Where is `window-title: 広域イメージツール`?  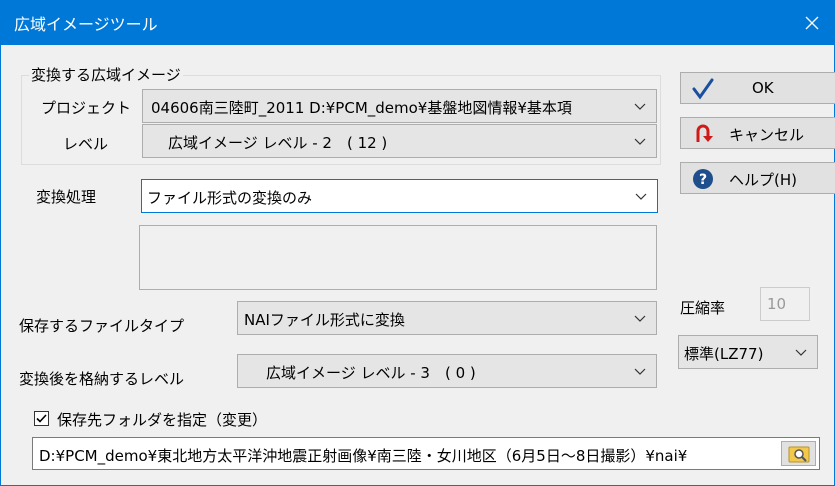 window-title: 広域イメージツール is located at coordinates (86, 24).